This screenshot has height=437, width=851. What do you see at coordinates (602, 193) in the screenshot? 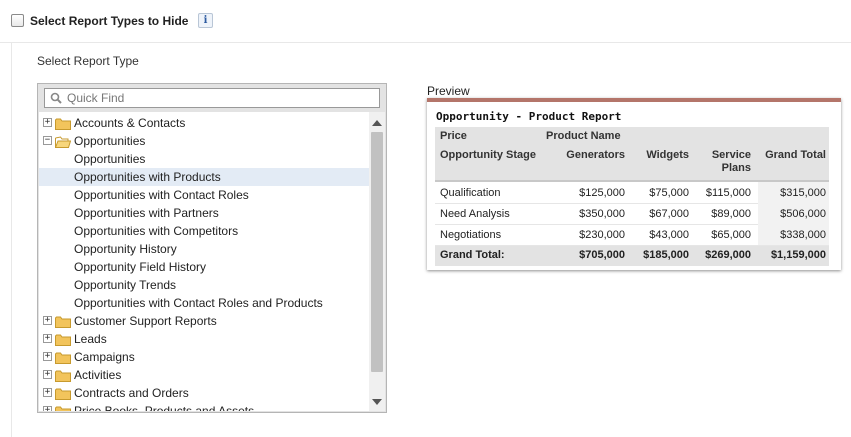
I see `cell-generators: $125,000` at bounding box center [602, 193].